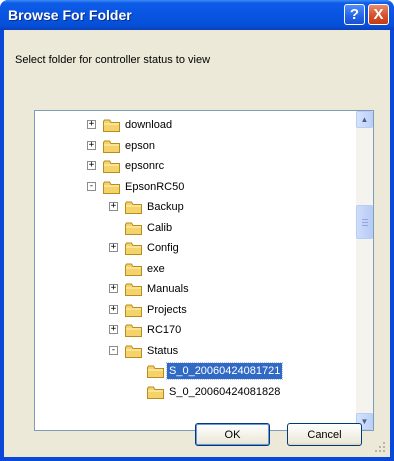 The width and height of the screenshot is (394, 461). What do you see at coordinates (197, 15) in the screenshot?
I see `title-bar: Browse For Folder ? X` at bounding box center [197, 15].